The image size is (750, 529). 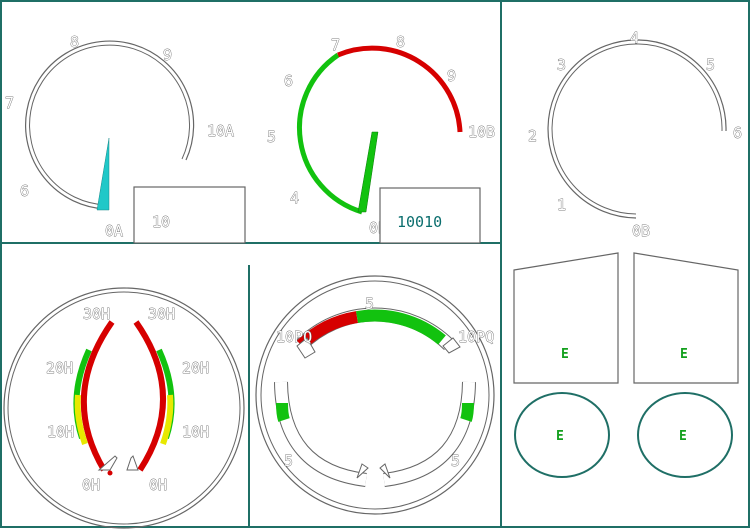 What do you see at coordinates (110, 473) in the screenshot?
I see `dual-gauge-left-marker` at bounding box center [110, 473].